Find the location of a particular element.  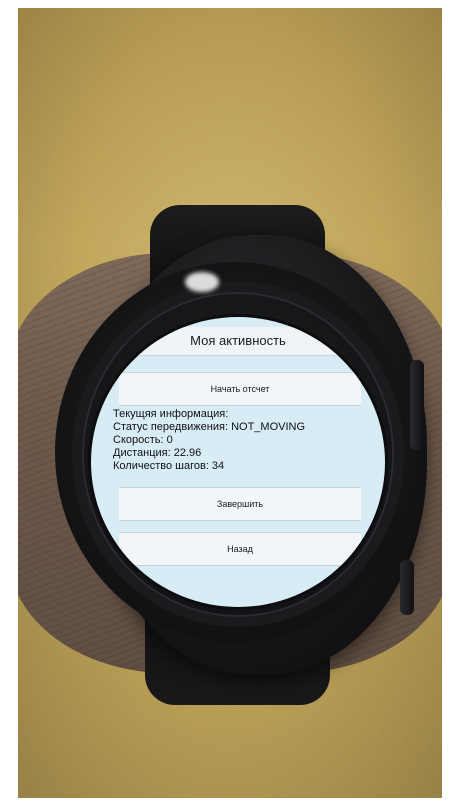

info-header: Текущяя информация: is located at coordinates (171, 414).